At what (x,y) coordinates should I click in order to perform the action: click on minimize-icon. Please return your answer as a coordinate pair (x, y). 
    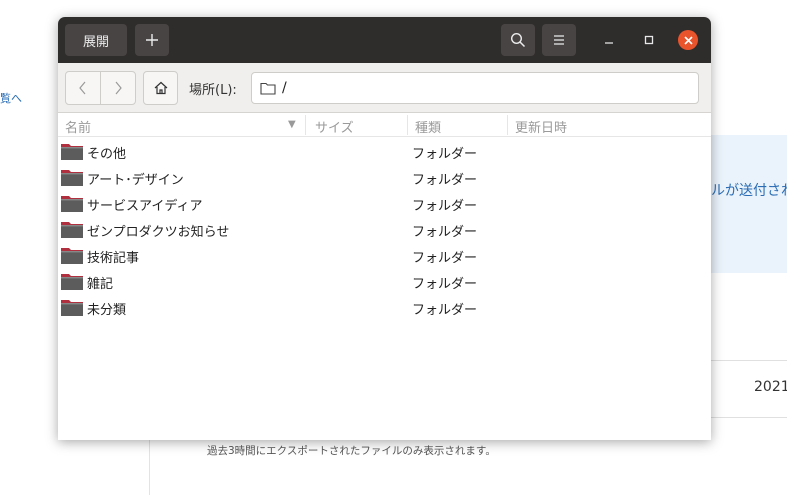
    Looking at the image, I should click on (609, 43).